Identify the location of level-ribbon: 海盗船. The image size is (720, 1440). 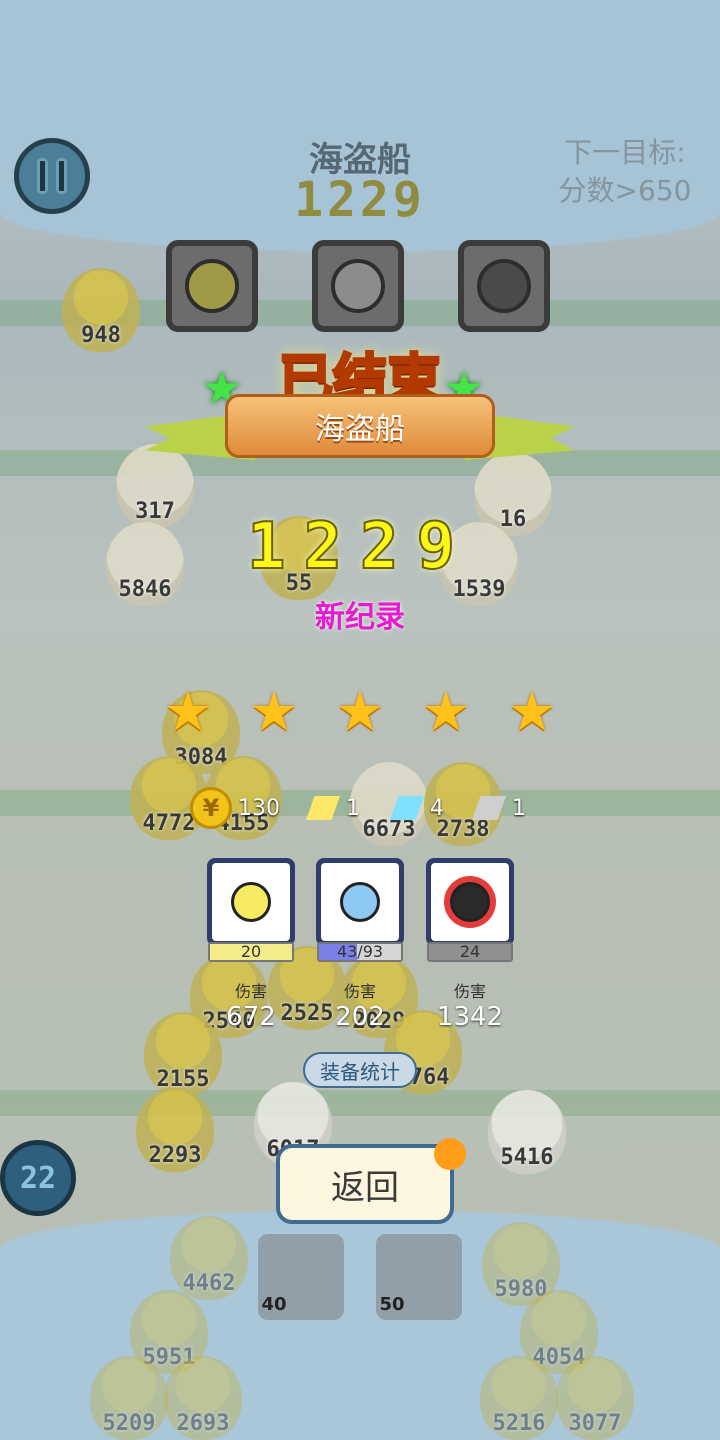
(360, 431).